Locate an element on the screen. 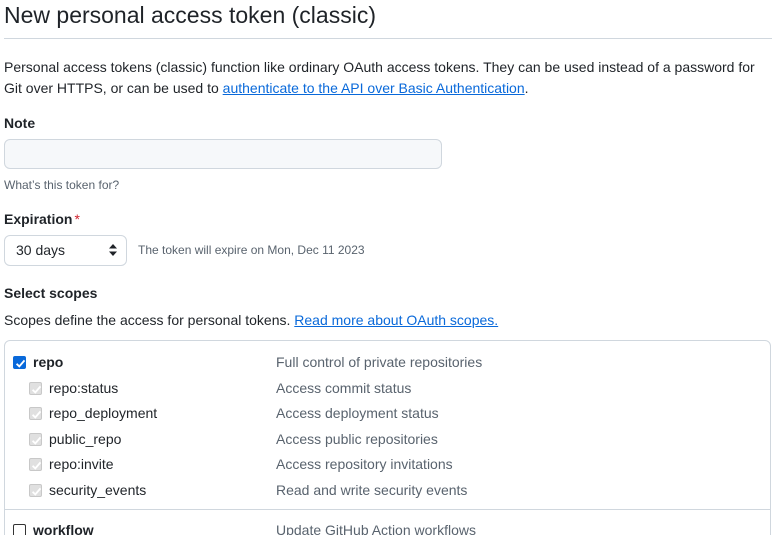  checkbox-workflow is located at coordinates (19, 529).